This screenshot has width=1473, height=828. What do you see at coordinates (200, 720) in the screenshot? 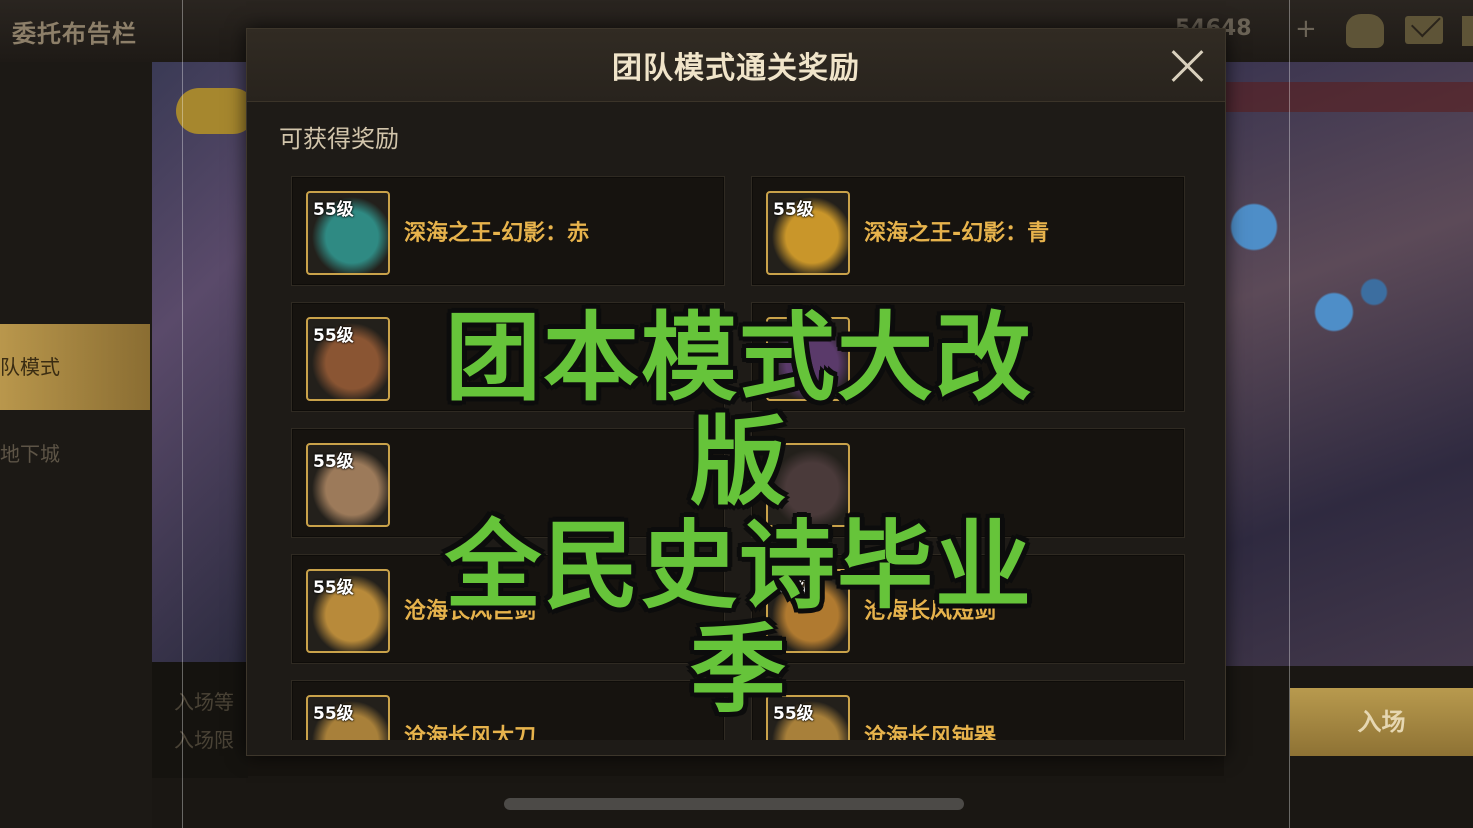
I see `entry-requirements: 入场等 入场限` at bounding box center [200, 720].